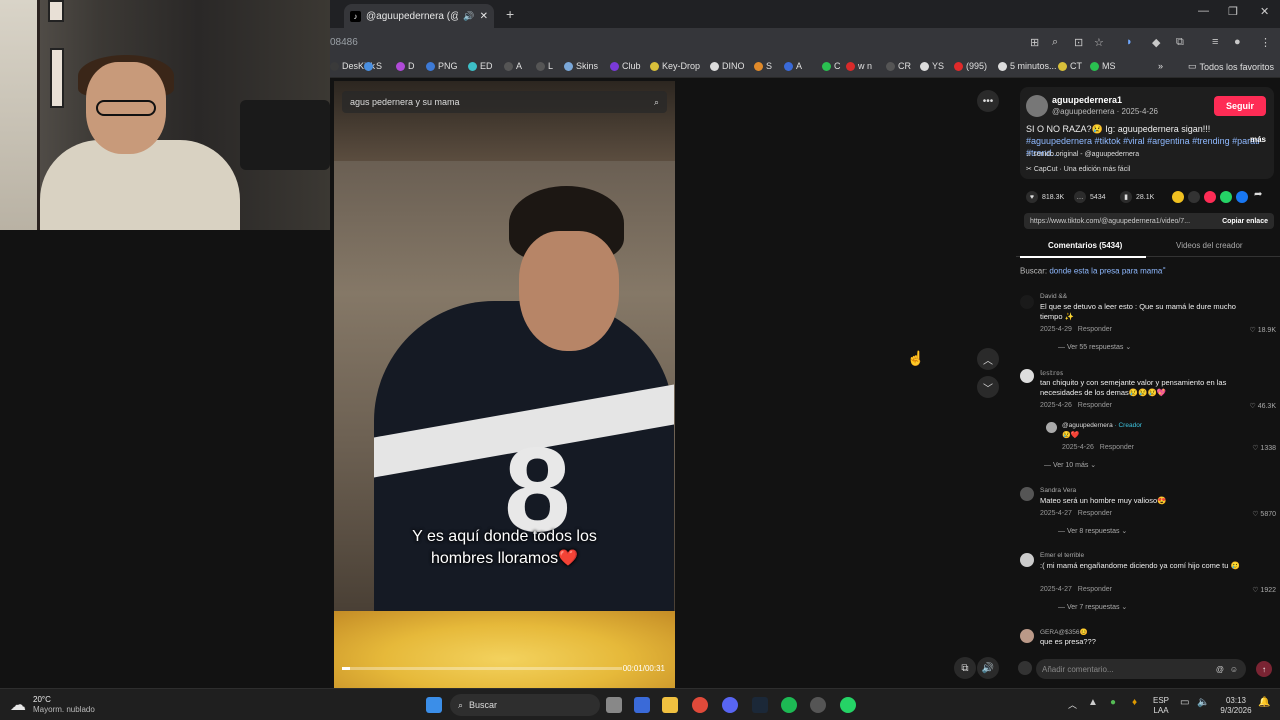  I want to click on tray-mic-icon: ♦, so click(1134, 702).